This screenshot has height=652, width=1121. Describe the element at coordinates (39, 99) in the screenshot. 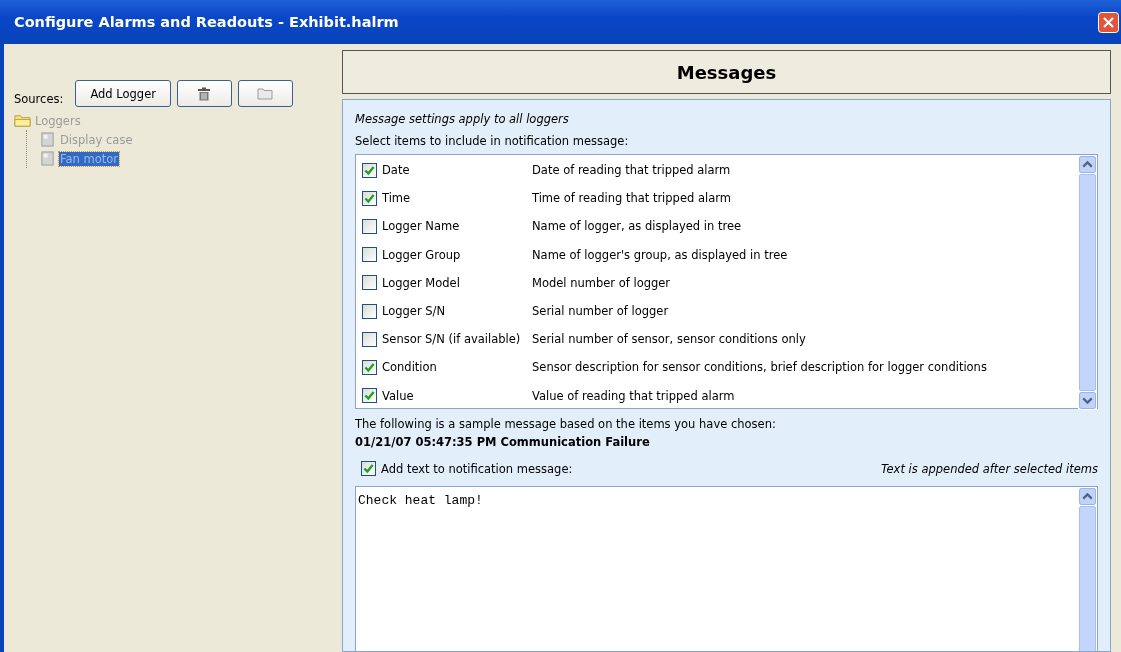

I see `sources-label: Sources:` at that location.